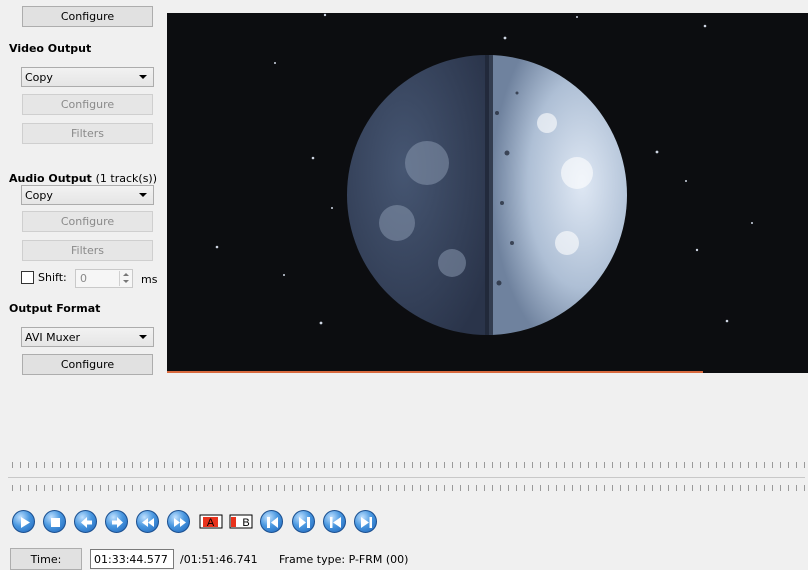 The image size is (808, 570). Describe the element at coordinates (149, 279) in the screenshot. I see `shift-unit-label: ms` at that location.